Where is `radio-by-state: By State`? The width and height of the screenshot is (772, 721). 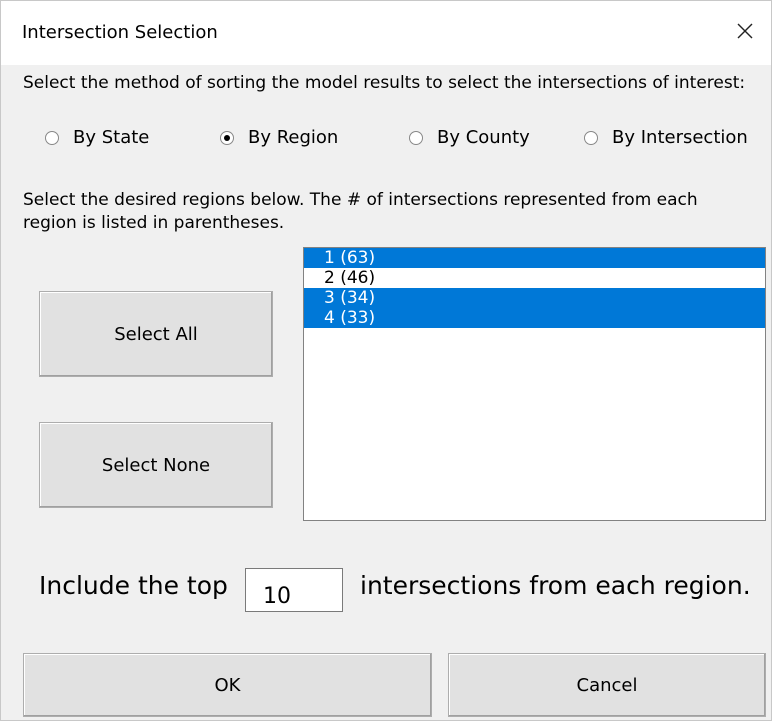
radio-by-state: By State is located at coordinates (97, 137).